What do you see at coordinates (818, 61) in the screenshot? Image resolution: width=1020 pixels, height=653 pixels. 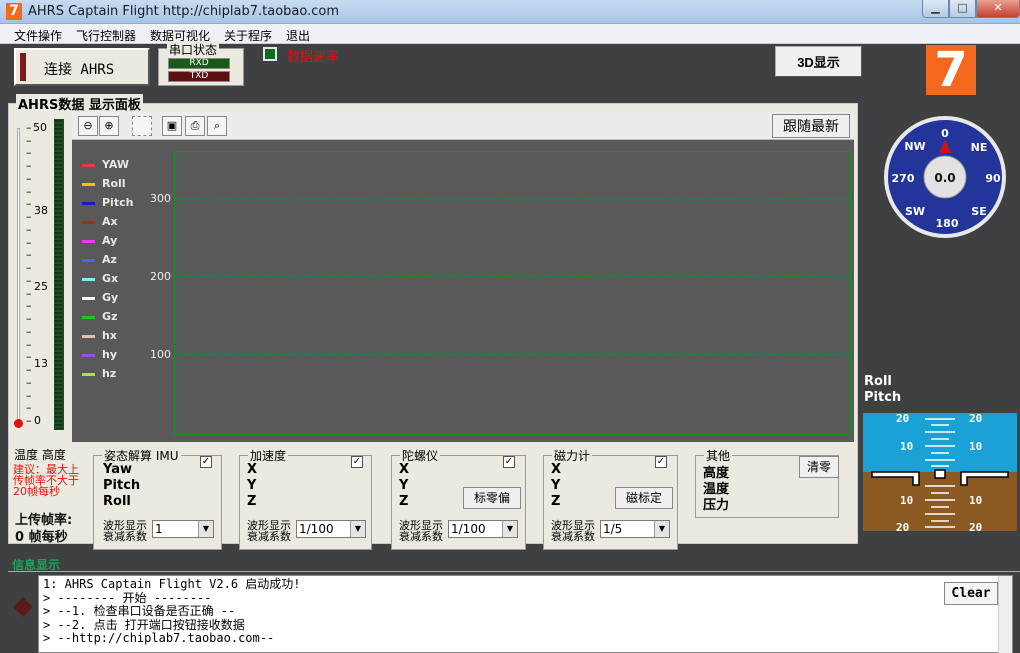 I see `3d-display-button: 3D显示` at bounding box center [818, 61].